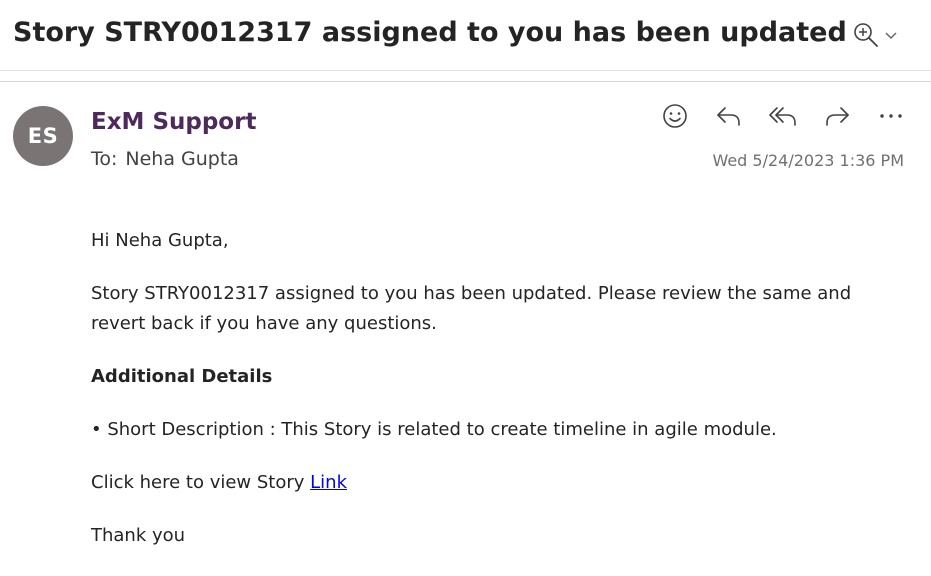 The image size is (931, 576). I want to click on forward-icon, so click(837, 118).